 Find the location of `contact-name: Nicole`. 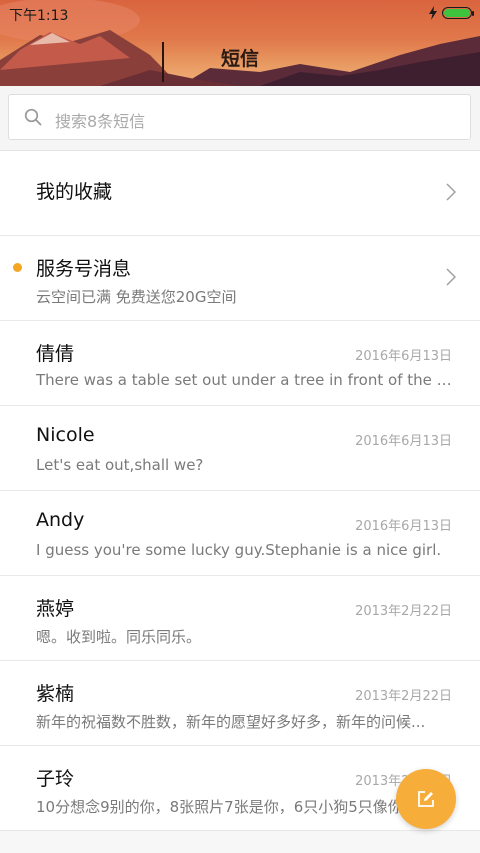

contact-name: Nicole is located at coordinates (65, 435).